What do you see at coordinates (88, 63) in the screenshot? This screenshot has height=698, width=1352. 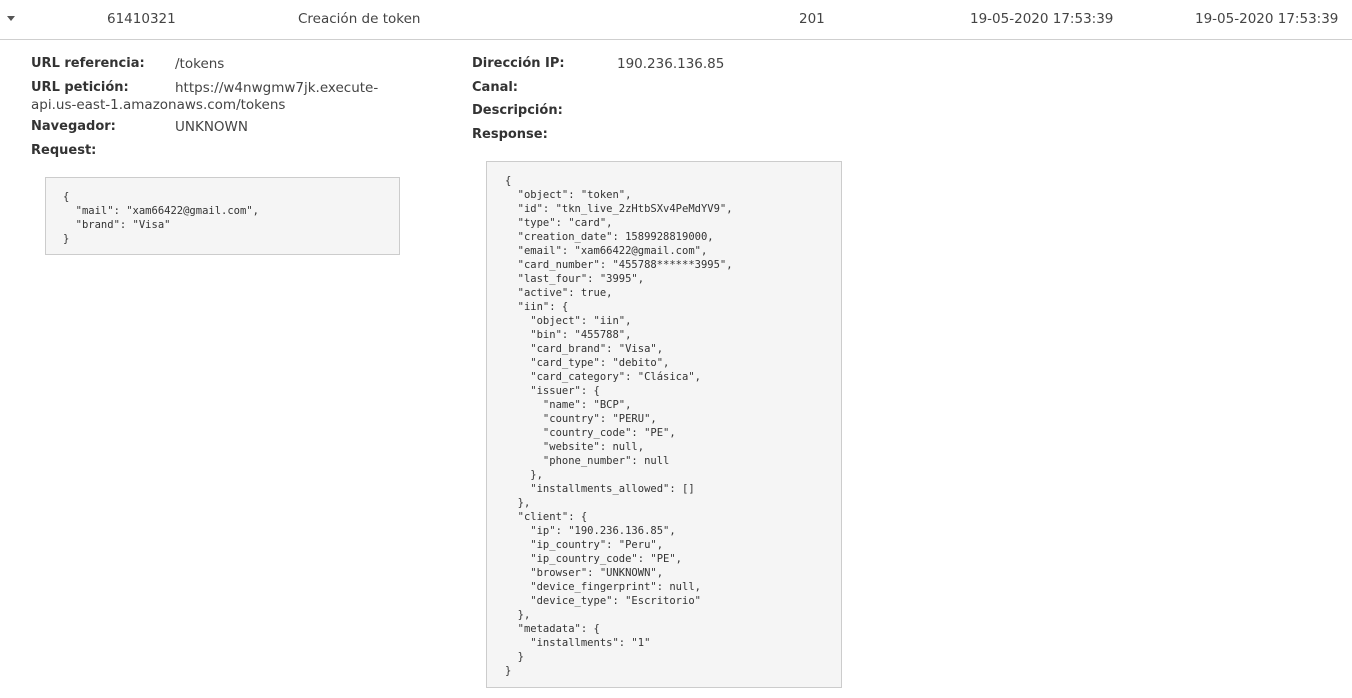 I see `url-ref-label: URL referencia:` at bounding box center [88, 63].